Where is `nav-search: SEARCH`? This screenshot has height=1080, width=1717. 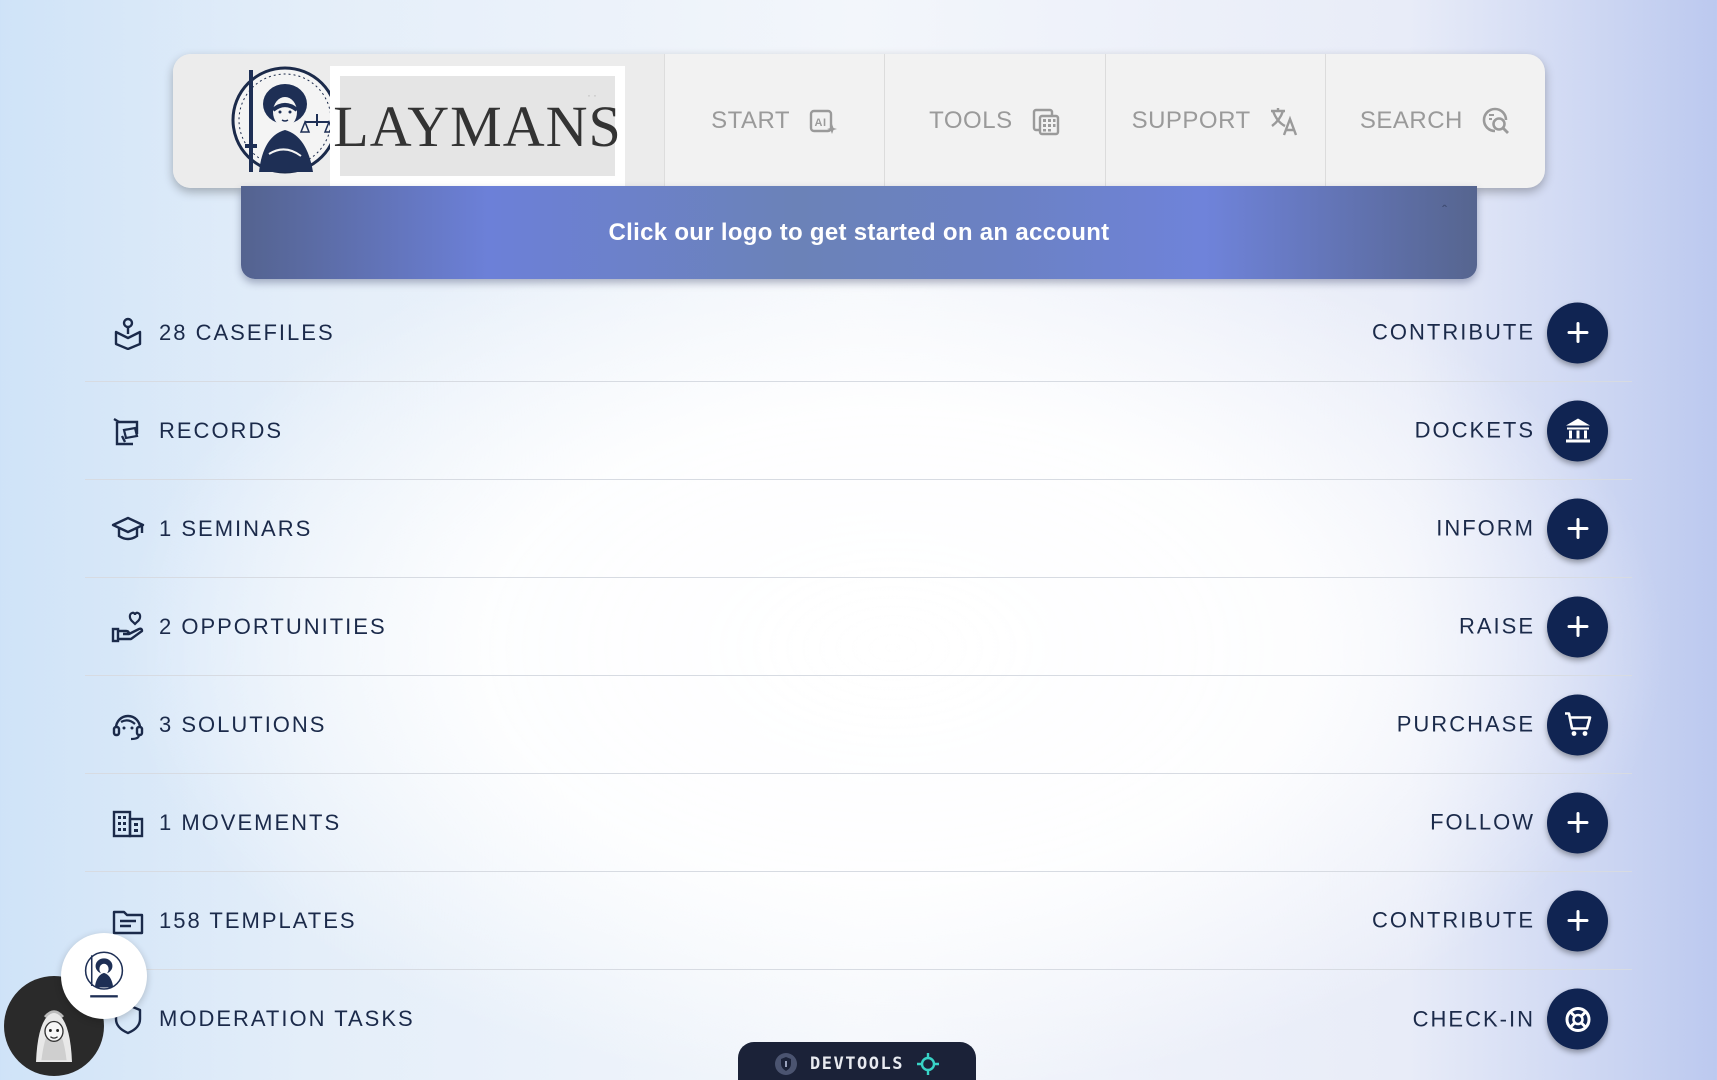 nav-search: SEARCH is located at coordinates (1435, 121).